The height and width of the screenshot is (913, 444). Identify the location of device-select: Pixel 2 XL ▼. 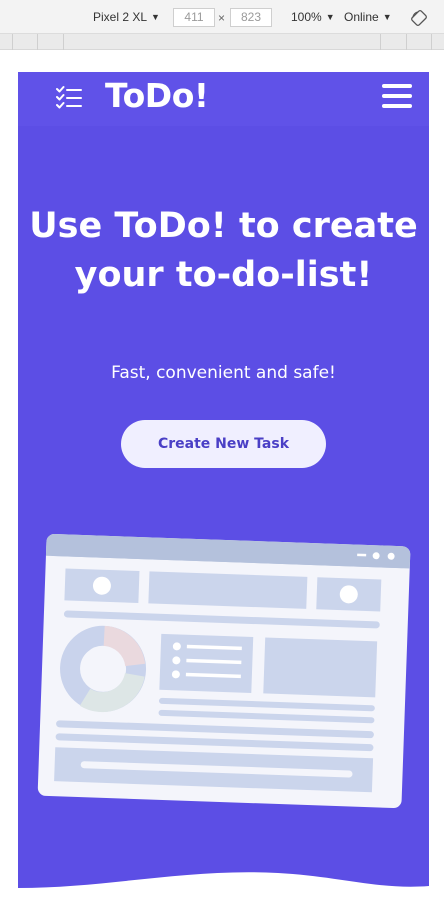
(126, 17).